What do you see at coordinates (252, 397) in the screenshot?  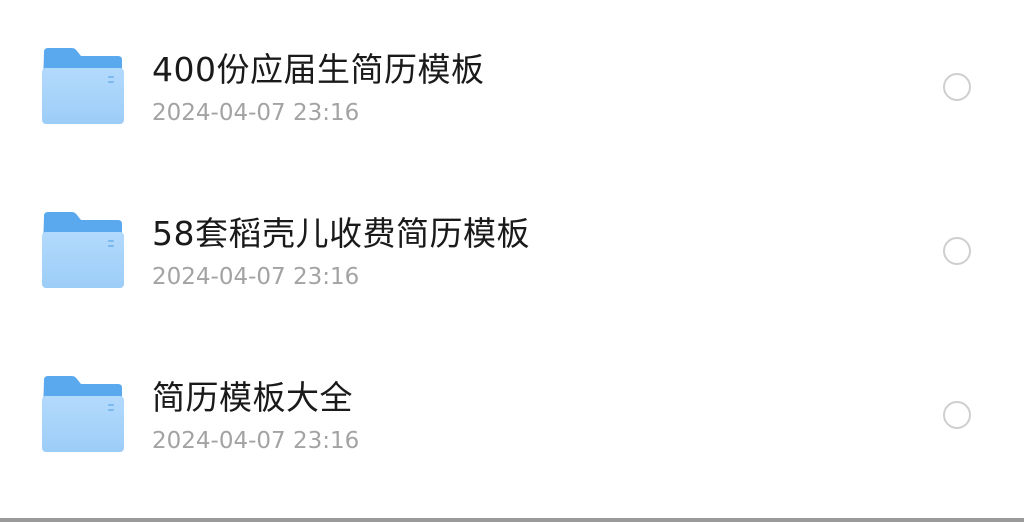 I see `file-name: 简历模板大全` at bounding box center [252, 397].